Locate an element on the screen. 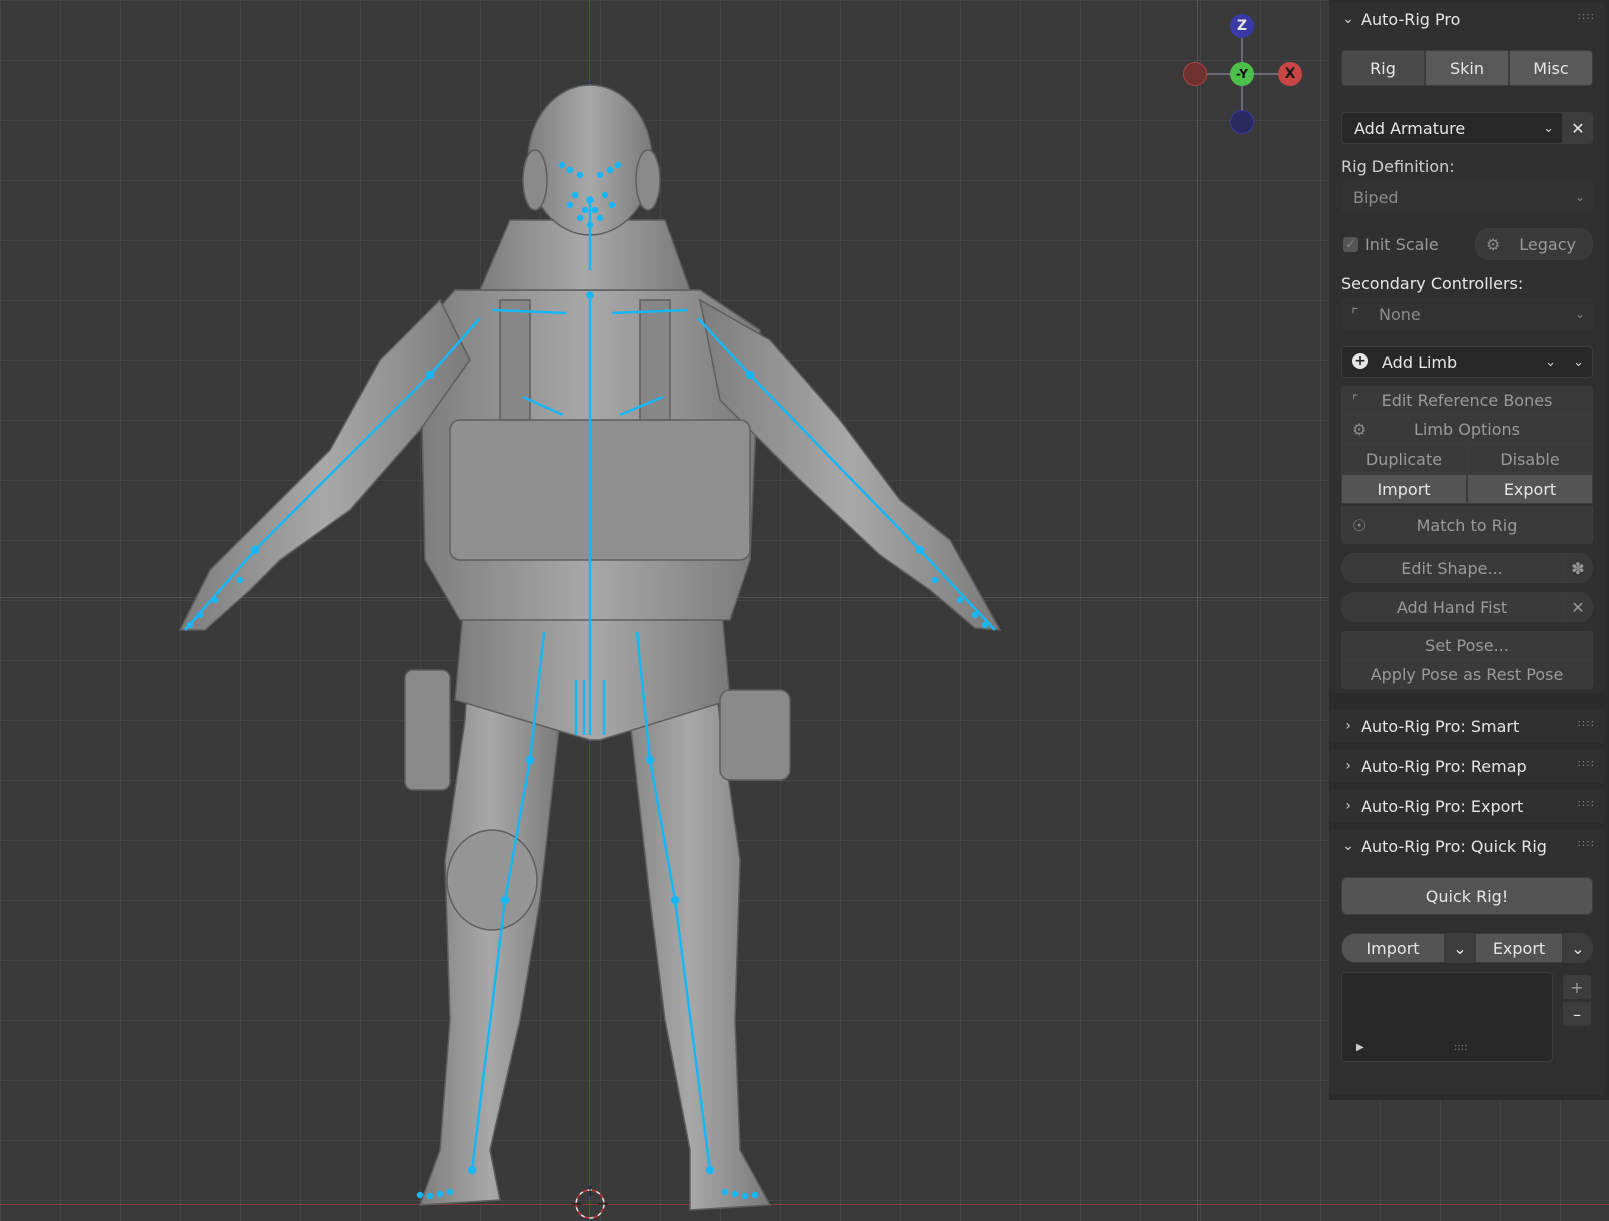  resize-grip-icon: :::: is located at coordinates (1460, 1047).